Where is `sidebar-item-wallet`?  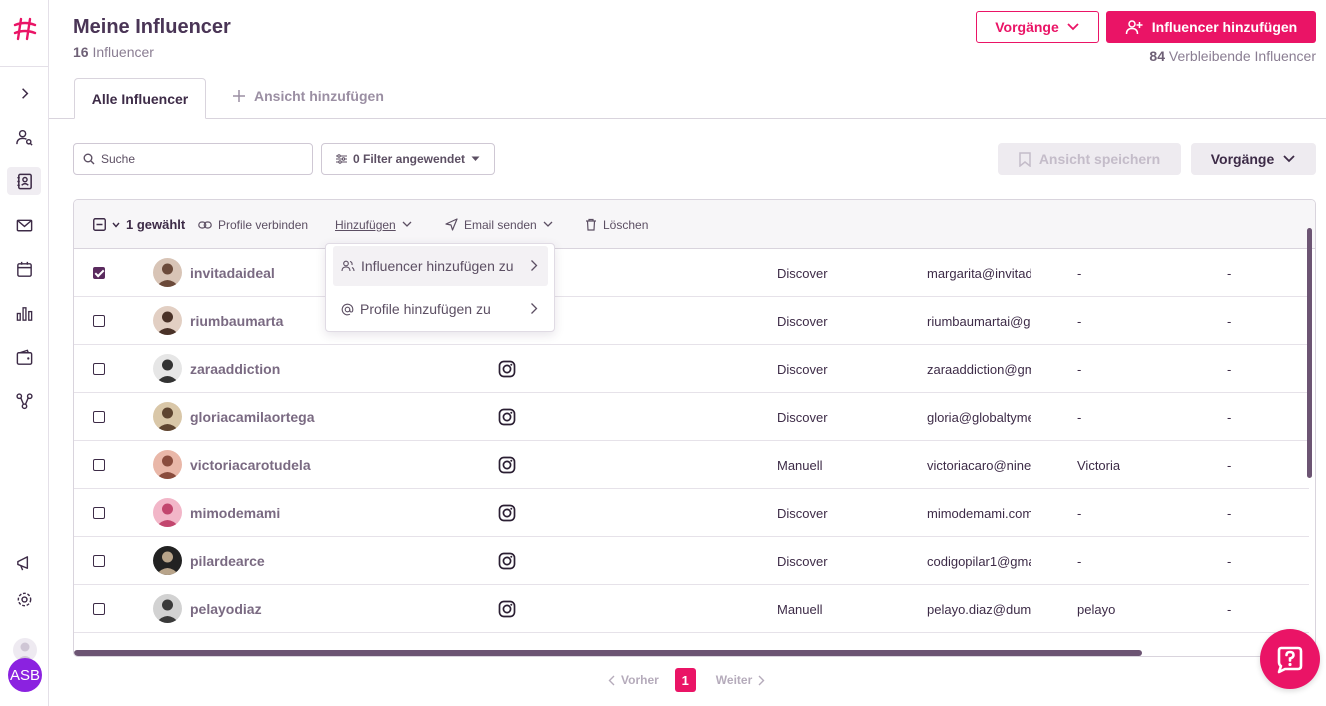
sidebar-item-wallet is located at coordinates (24, 357).